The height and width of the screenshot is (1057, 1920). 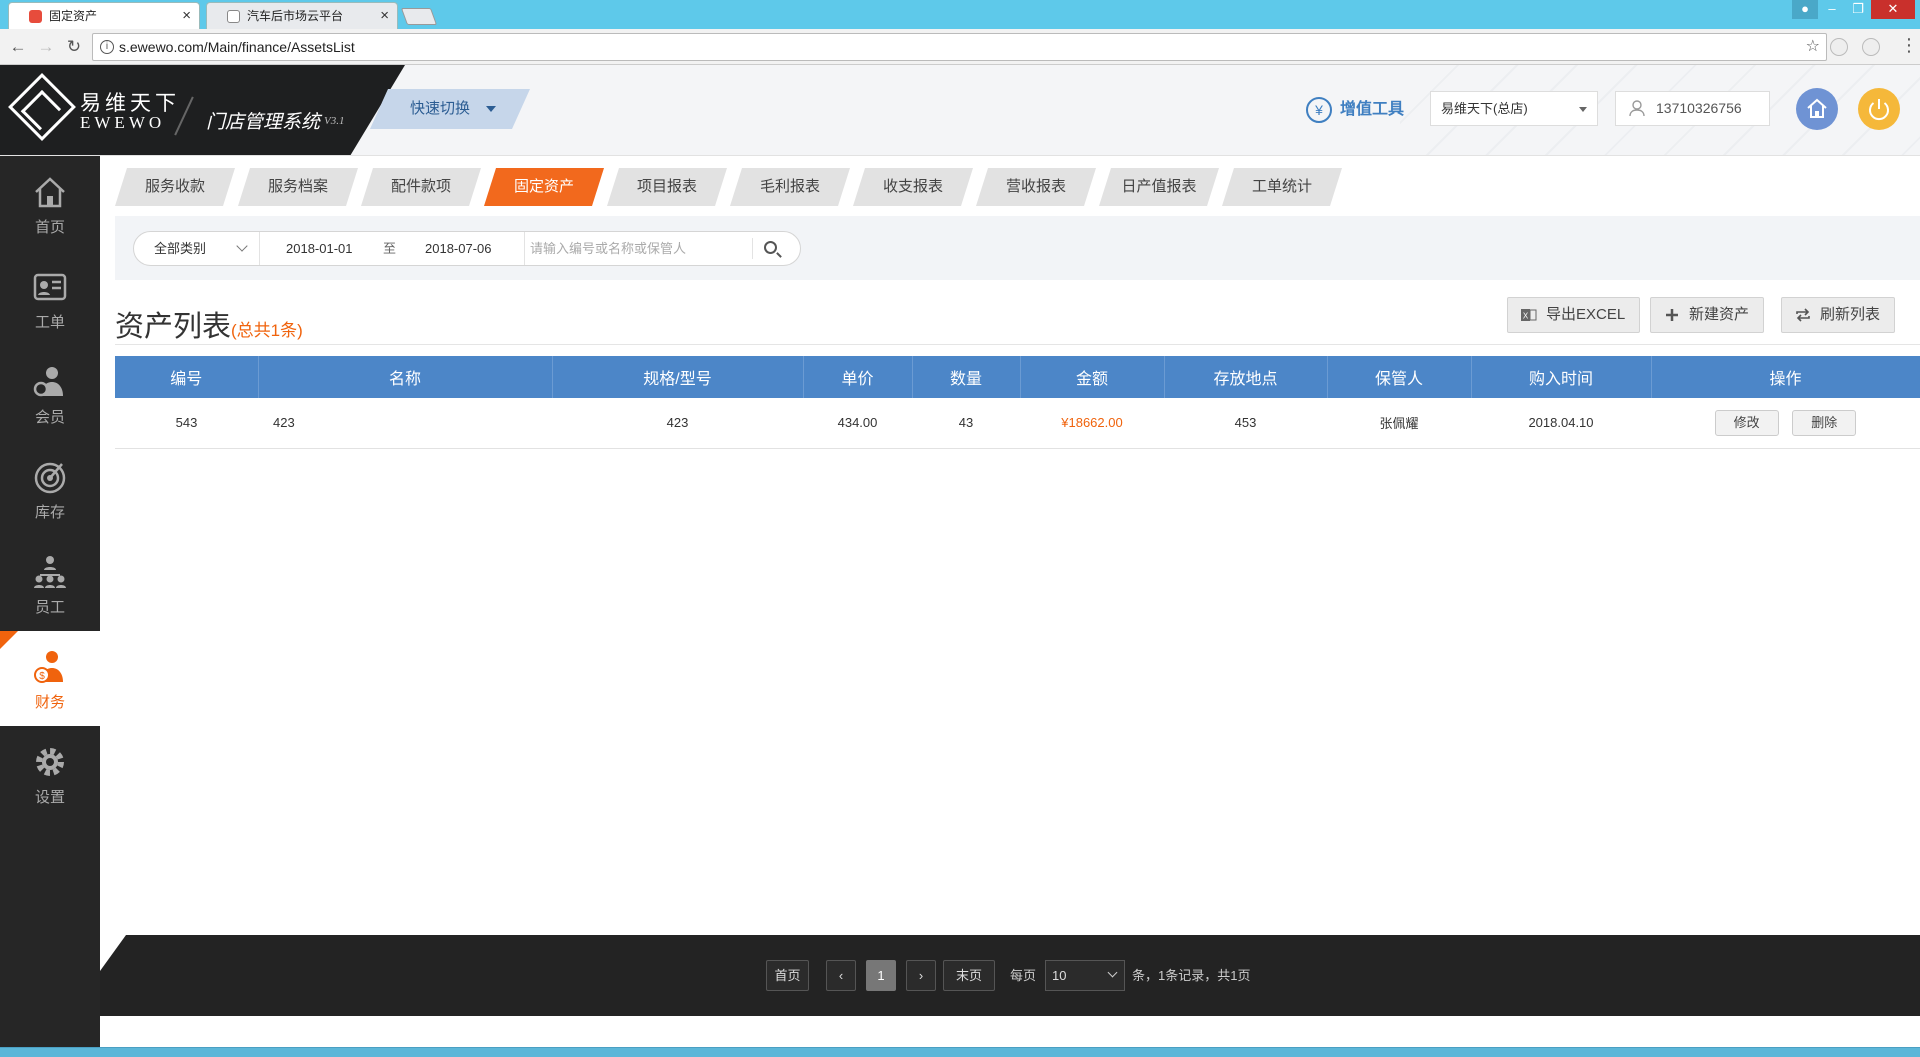 What do you see at coordinates (881, 975) in the screenshot?
I see `current-page-button: 1` at bounding box center [881, 975].